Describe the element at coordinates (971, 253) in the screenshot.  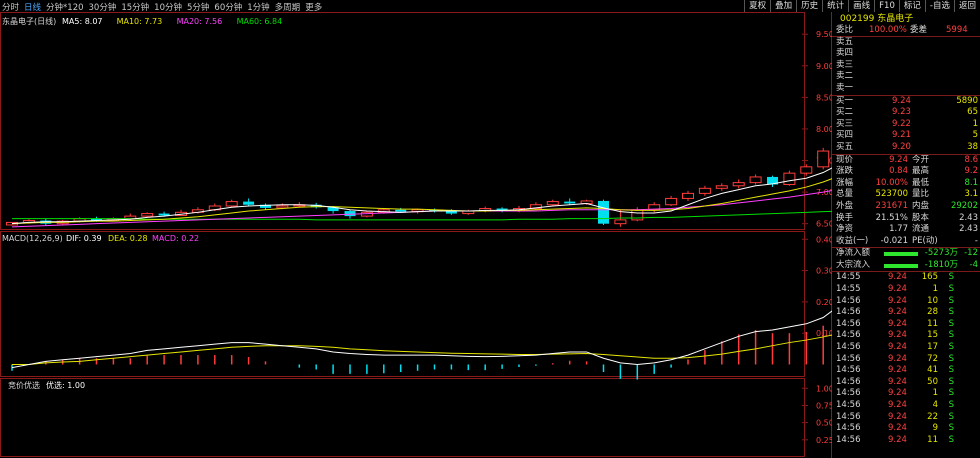
I see `flow-pct: -12` at that location.